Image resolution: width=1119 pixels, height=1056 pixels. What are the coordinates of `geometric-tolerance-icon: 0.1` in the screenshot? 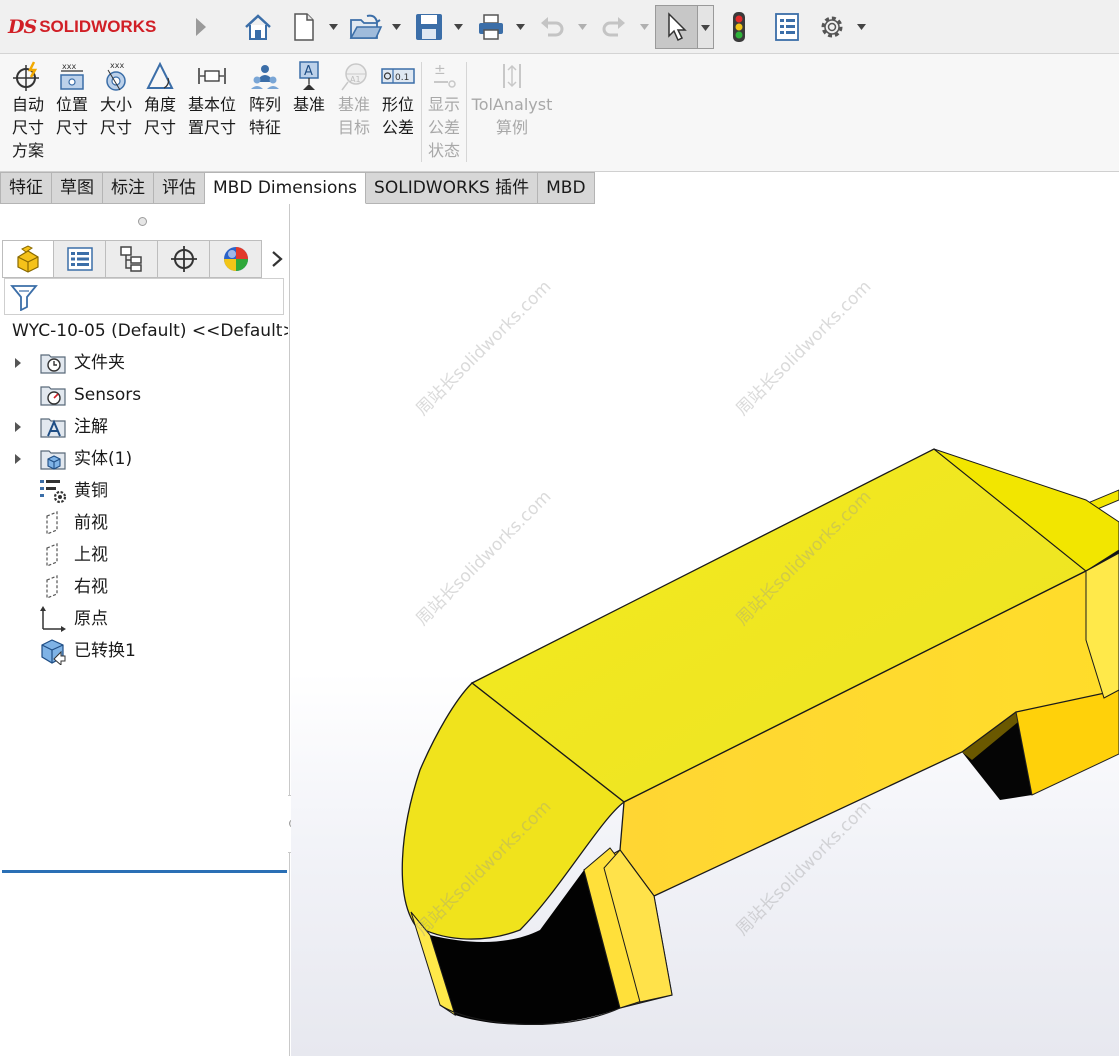 It's located at (398, 76).